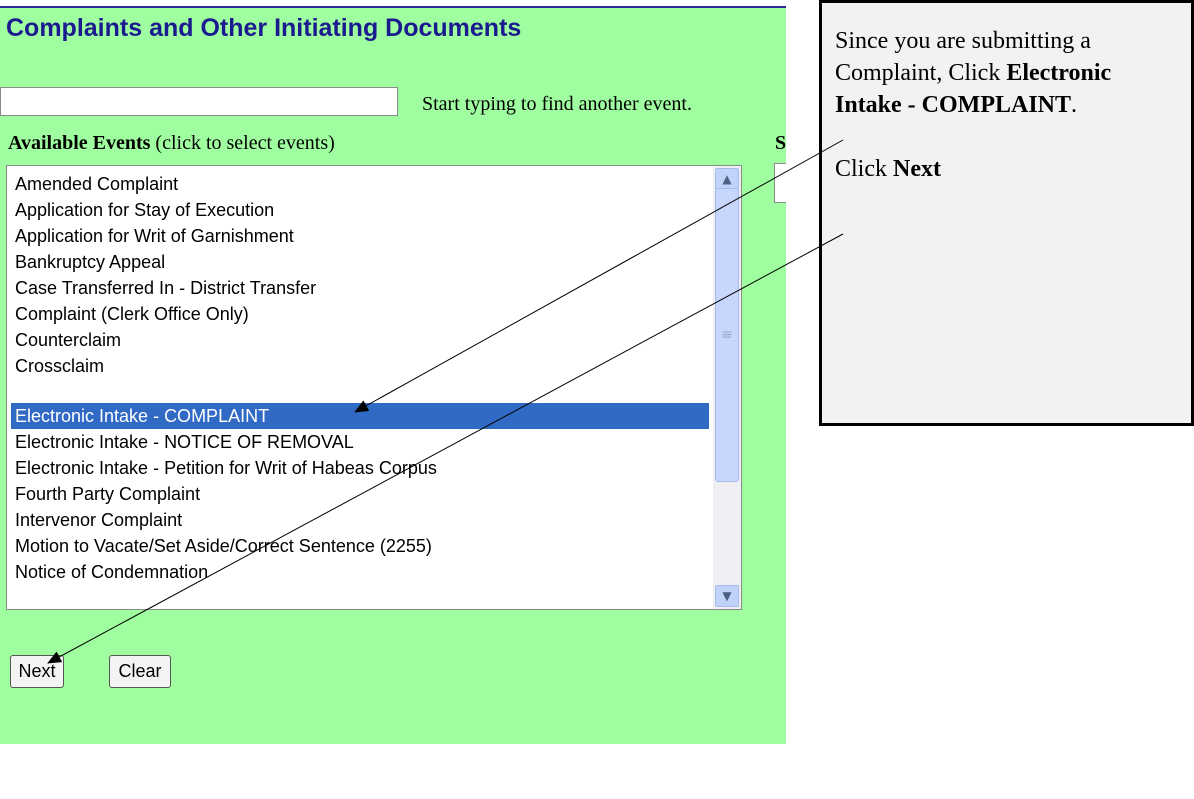  Describe the element at coordinates (727, 179) in the screenshot. I see `chevron-up-icon: ▲` at that location.